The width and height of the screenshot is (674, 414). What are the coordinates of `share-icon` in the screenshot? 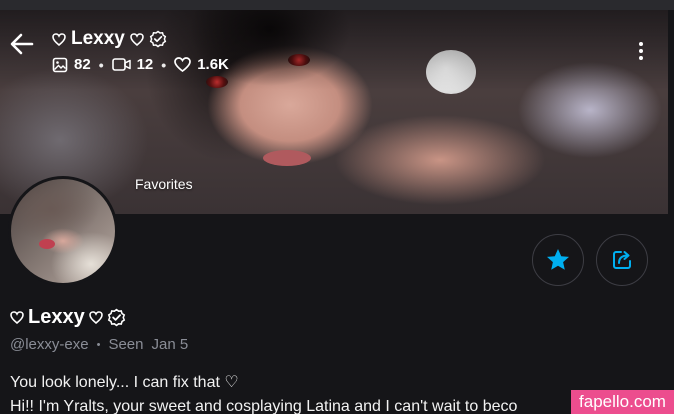 It's located at (622, 260).